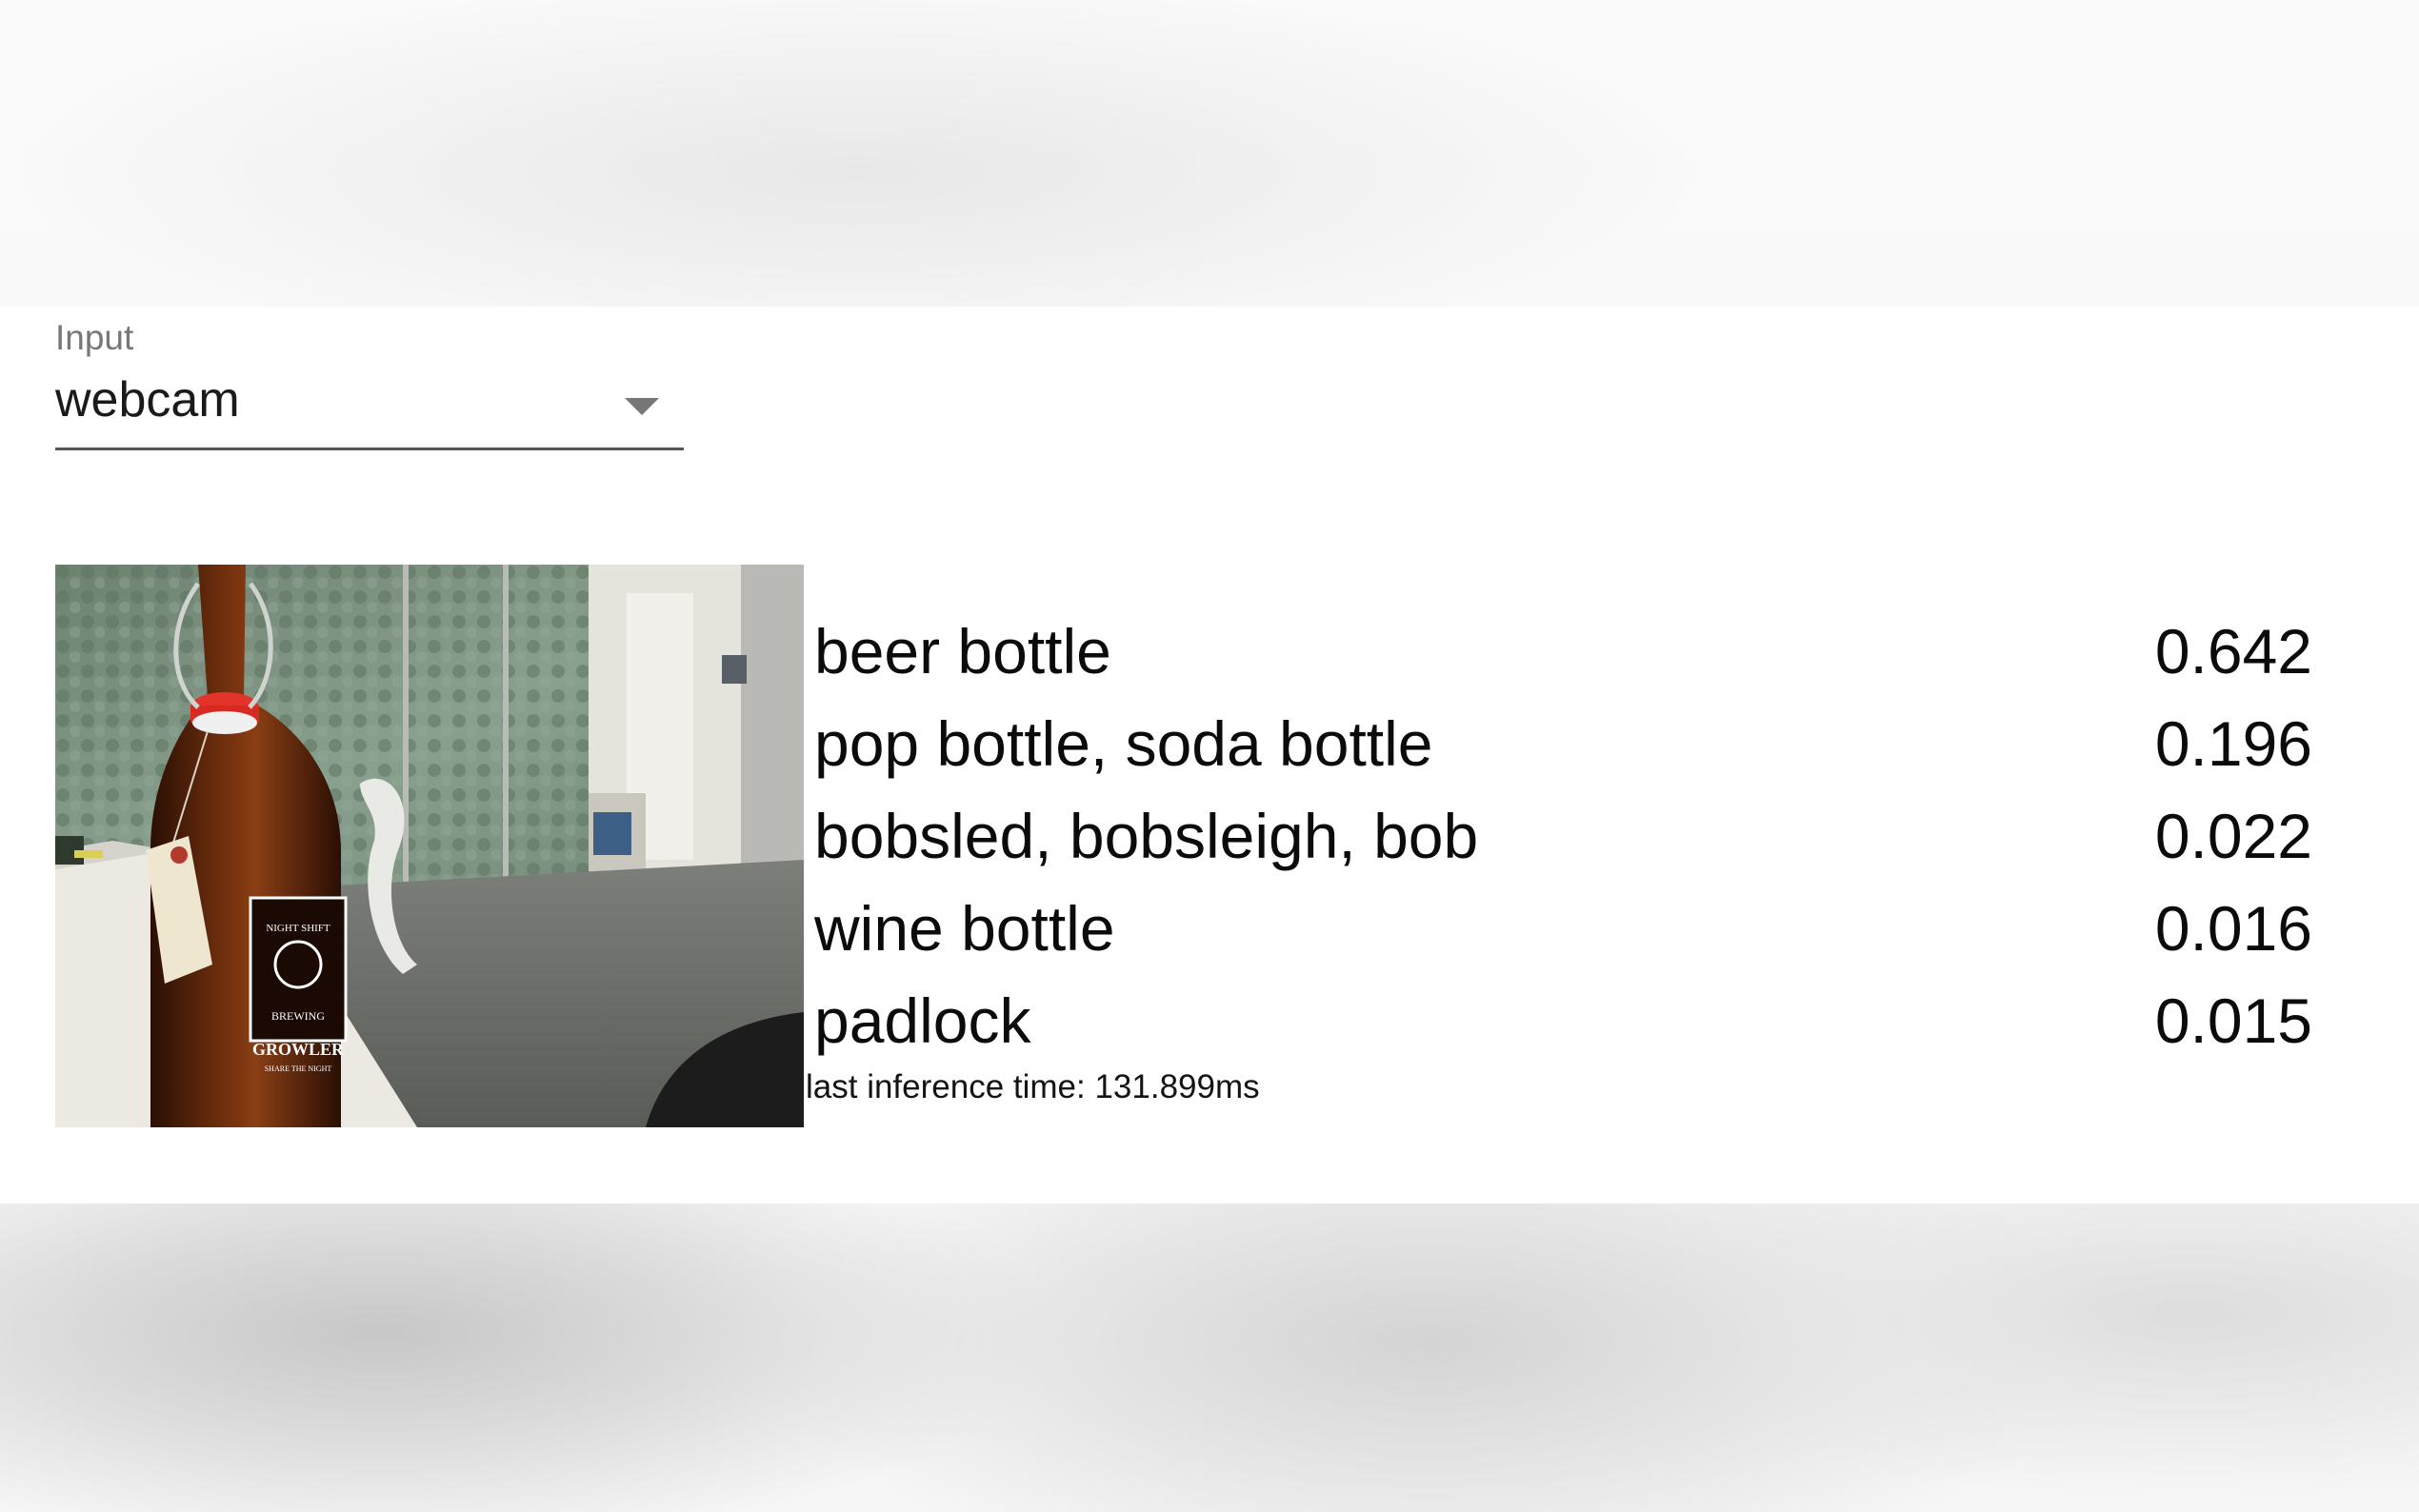  I want to click on prediction-row: beer bottle 0.642, so click(1563, 652).